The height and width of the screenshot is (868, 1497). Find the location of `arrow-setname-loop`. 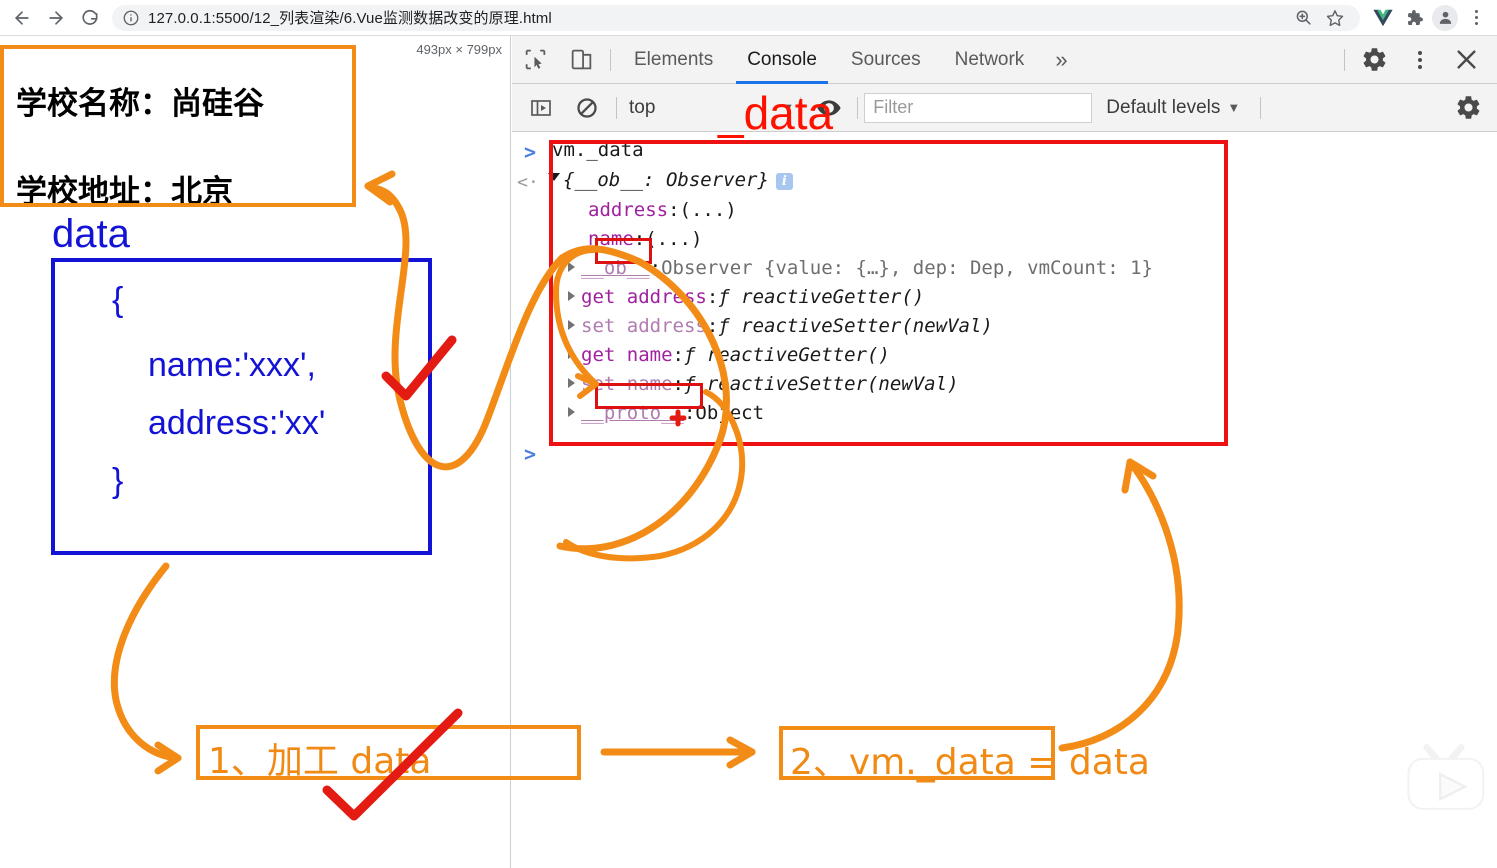

arrow-setname-loop is located at coordinates (654, 475).